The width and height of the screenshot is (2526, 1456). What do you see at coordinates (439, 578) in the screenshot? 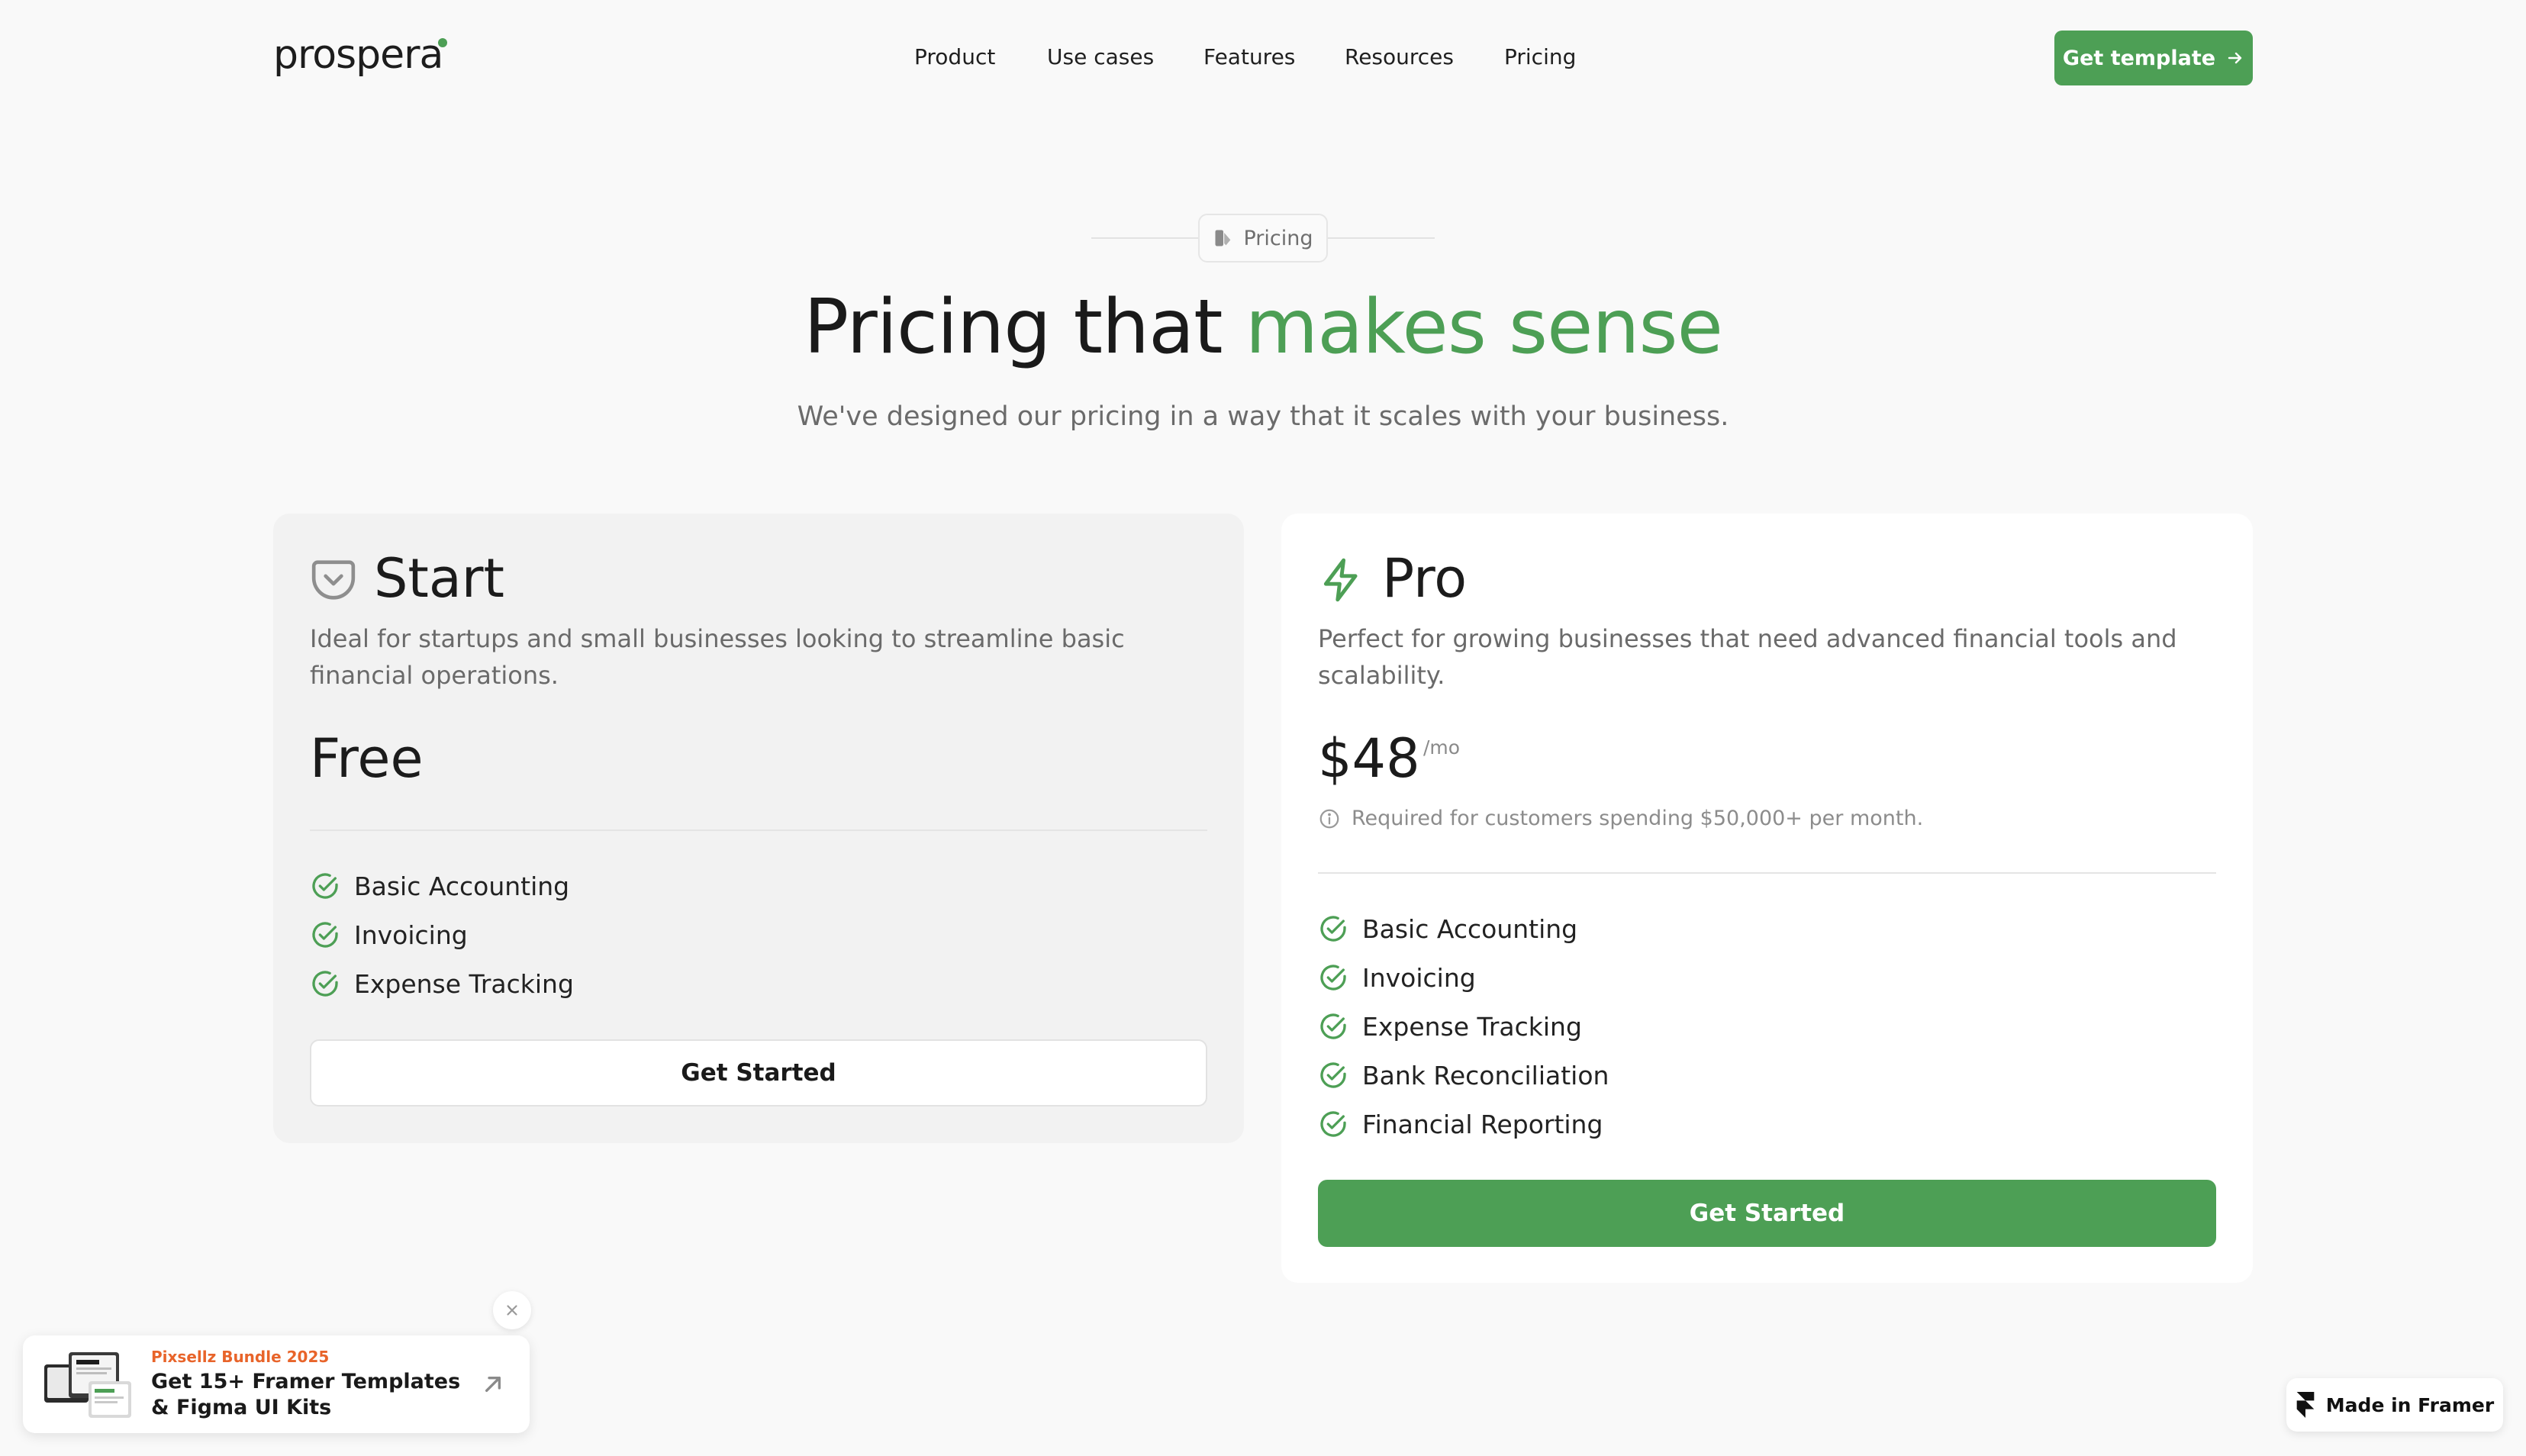
I see `plan-name: Start` at bounding box center [439, 578].